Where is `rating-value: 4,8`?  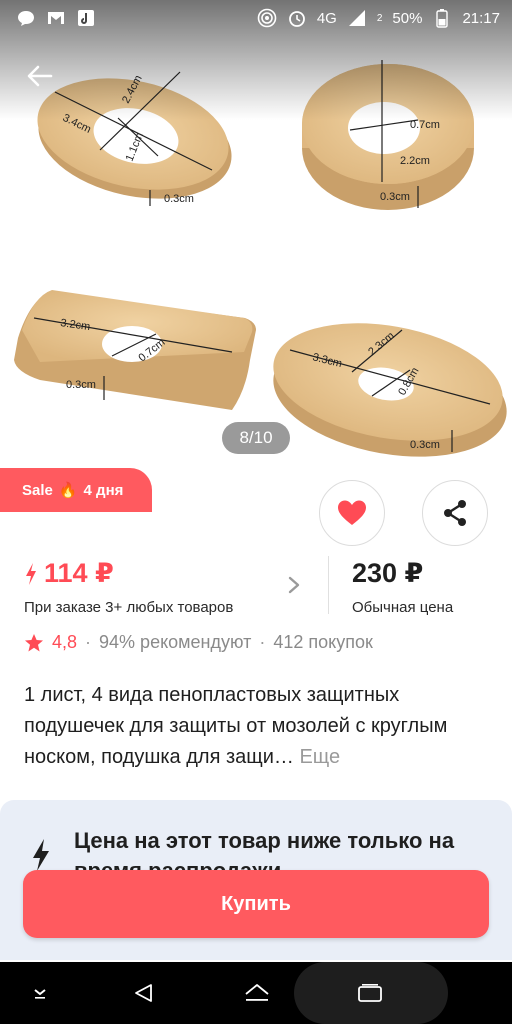
rating-value: 4,8 is located at coordinates (65, 642).